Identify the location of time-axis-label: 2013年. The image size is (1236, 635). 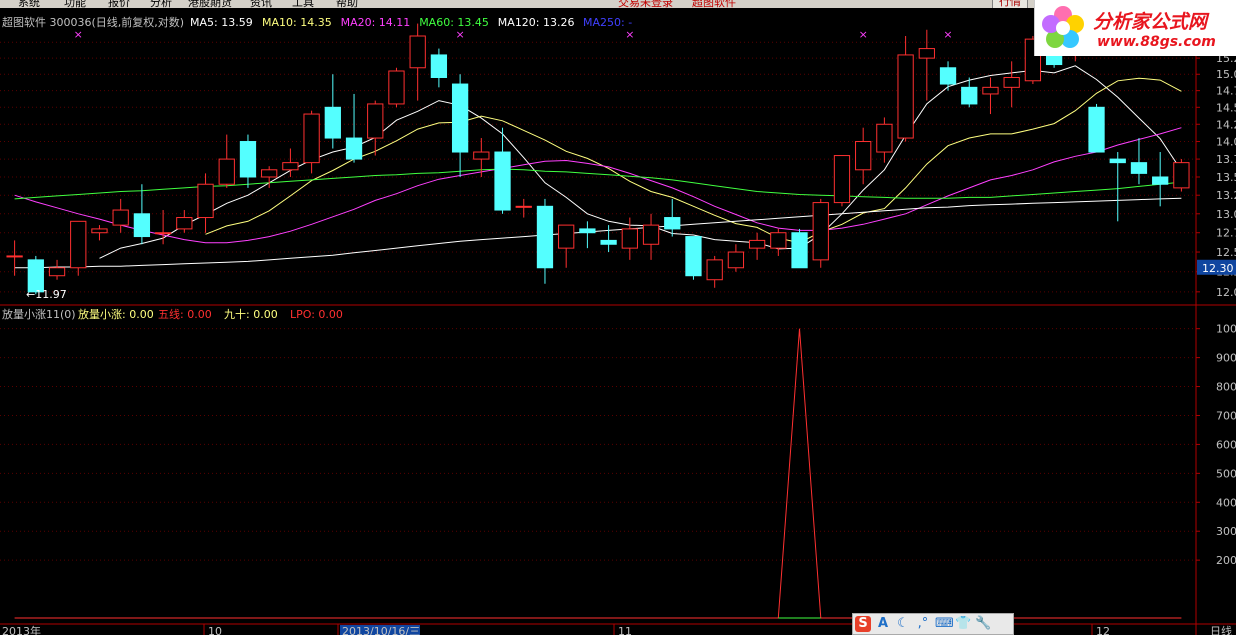
(21, 629).